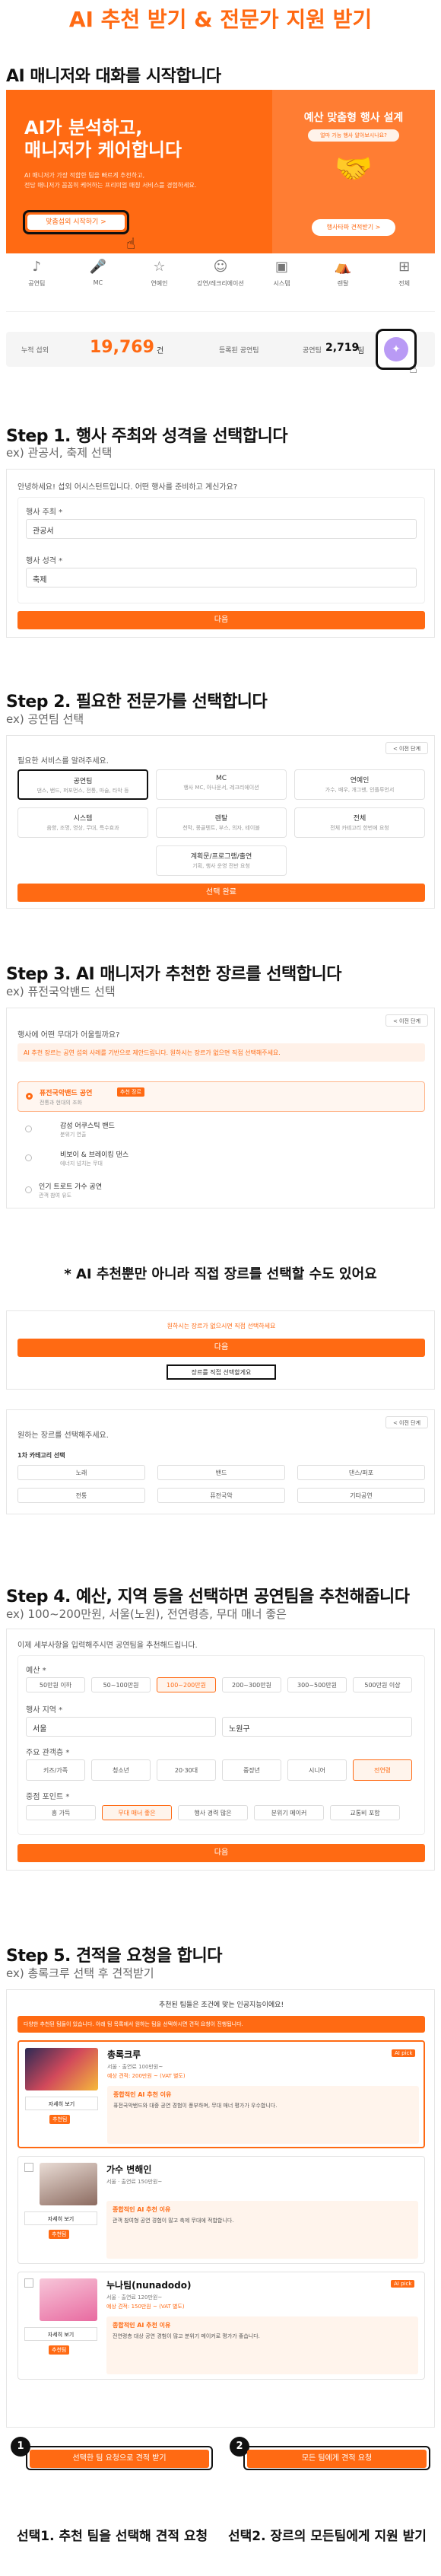 The width and height of the screenshot is (441, 2576). Describe the element at coordinates (30, 1096) in the screenshot. I see `radio-selected` at that location.